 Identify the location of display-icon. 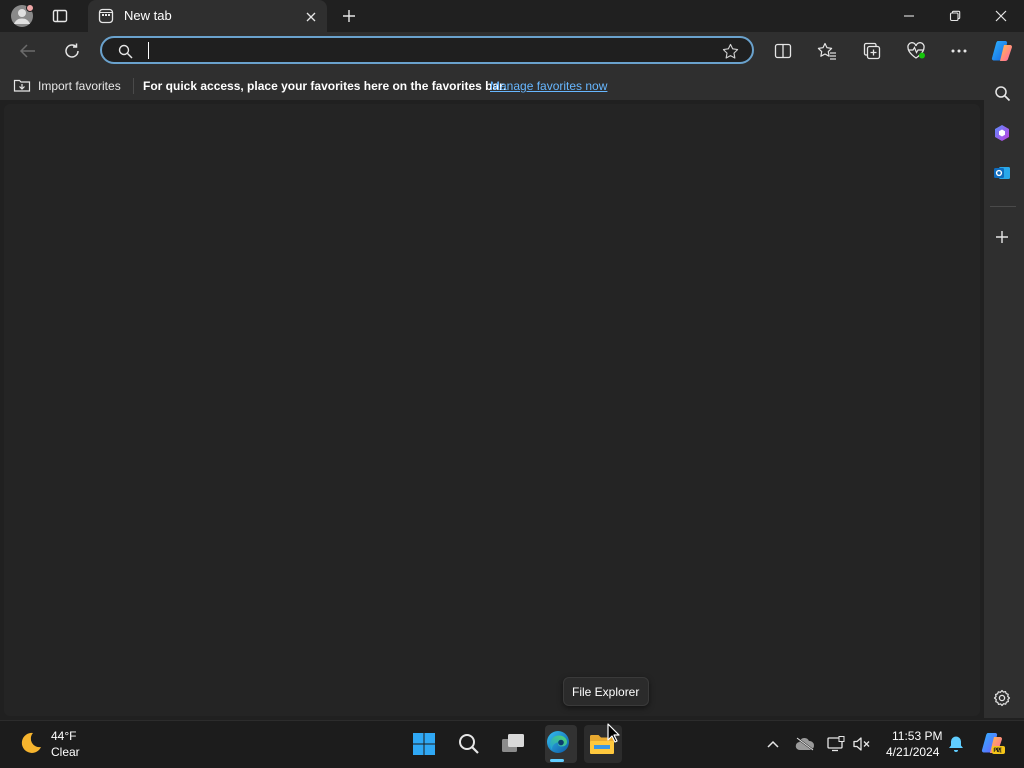
(836, 744).